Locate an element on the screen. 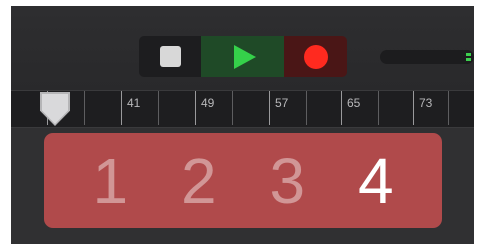 The width and height of the screenshot is (480, 248). master-volume-slider is located at coordinates (427, 57).